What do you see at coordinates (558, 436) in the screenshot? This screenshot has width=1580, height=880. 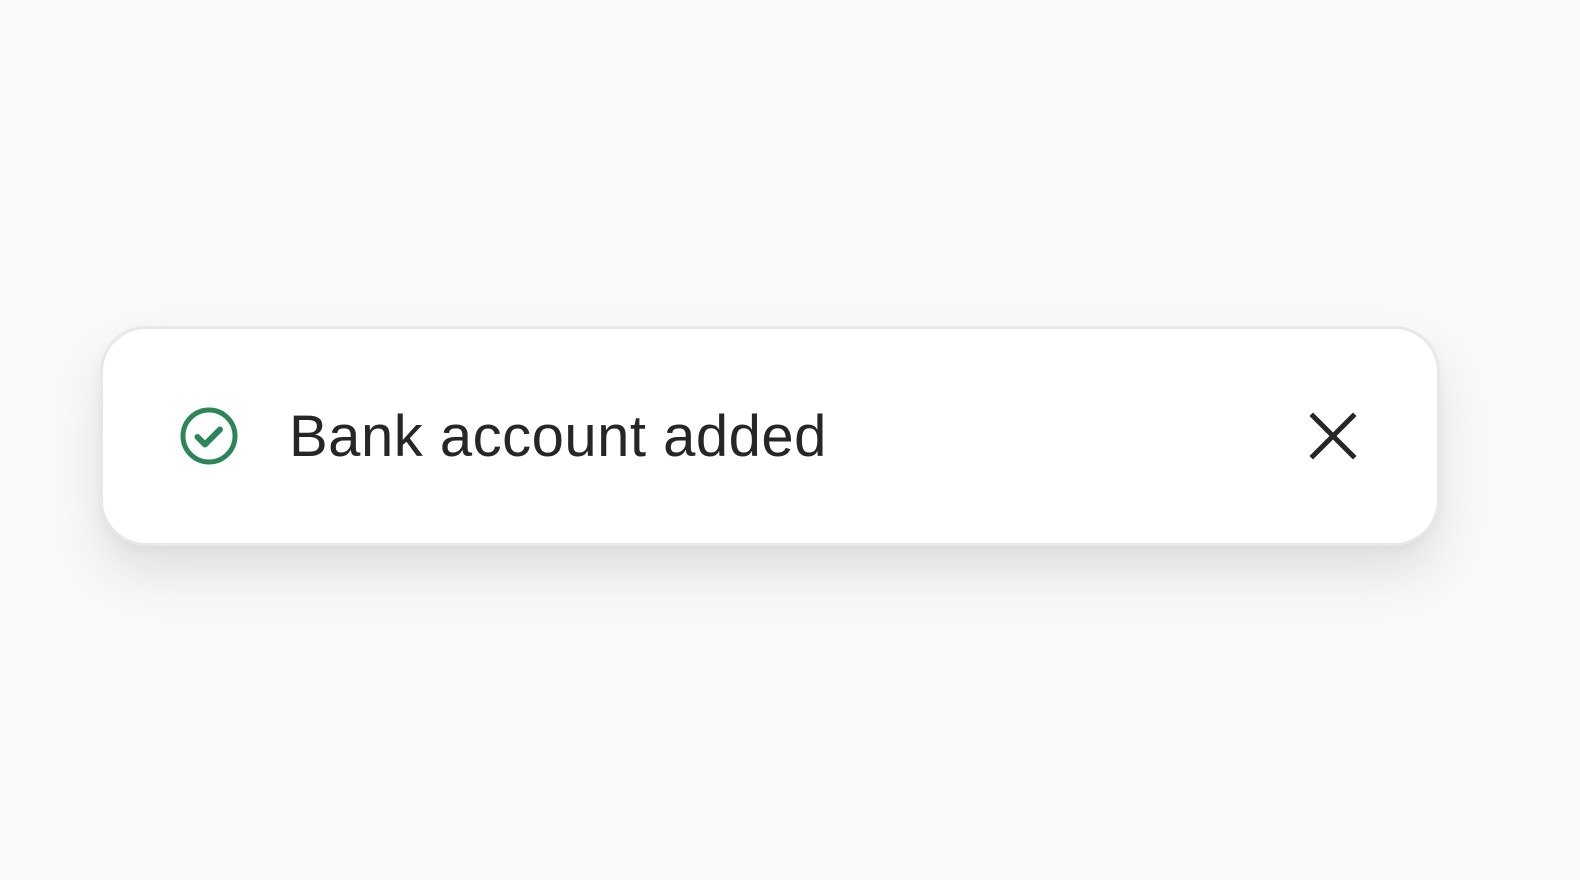 I see `toast-message: Bank account added` at bounding box center [558, 436].